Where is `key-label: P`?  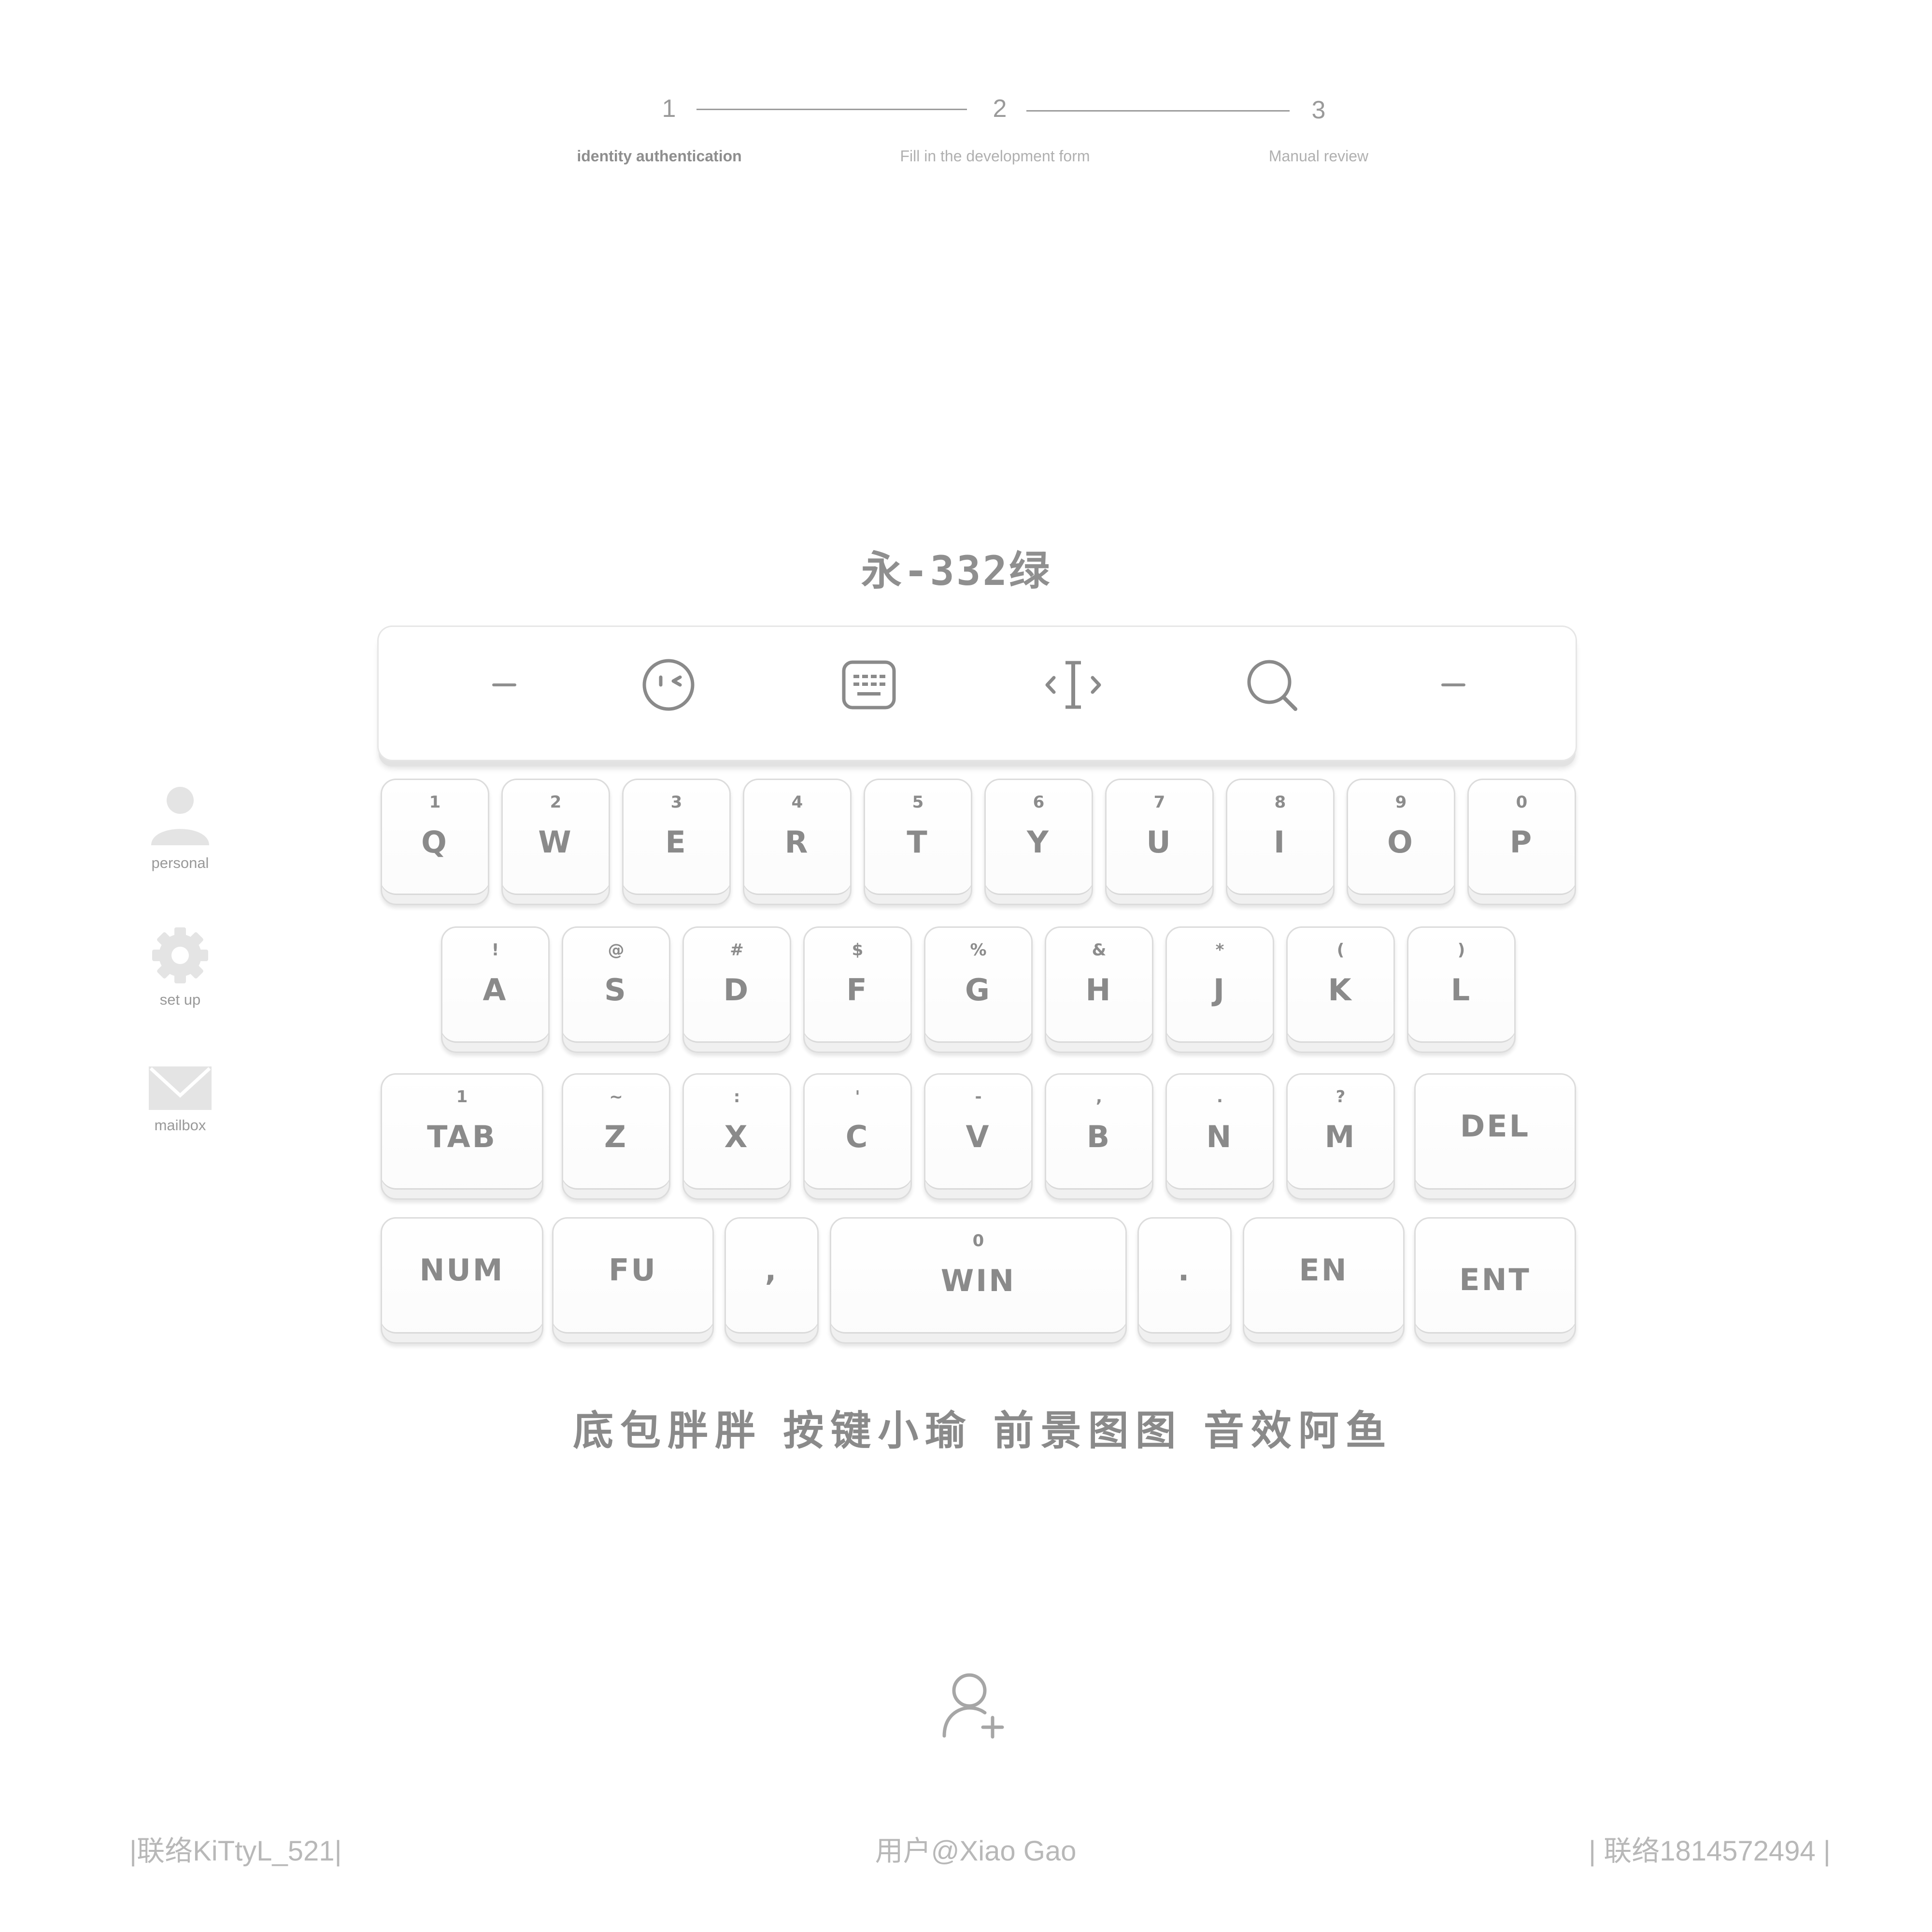 key-label: P is located at coordinates (1521, 842).